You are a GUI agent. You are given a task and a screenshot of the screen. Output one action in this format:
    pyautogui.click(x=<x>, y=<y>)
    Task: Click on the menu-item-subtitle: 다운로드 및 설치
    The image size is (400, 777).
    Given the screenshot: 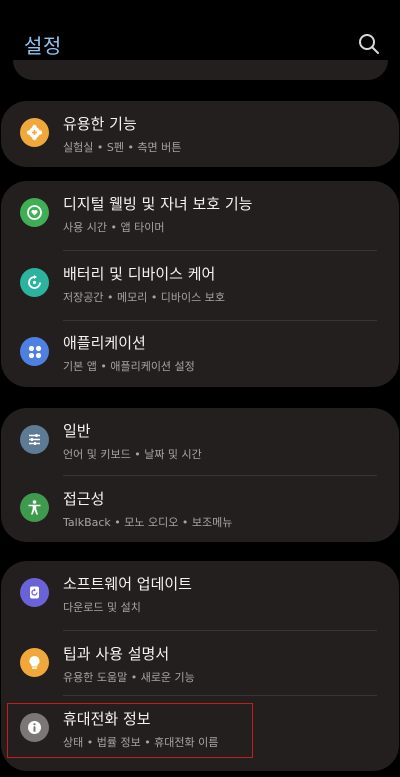 What is the action you would take?
    pyautogui.click(x=102, y=607)
    